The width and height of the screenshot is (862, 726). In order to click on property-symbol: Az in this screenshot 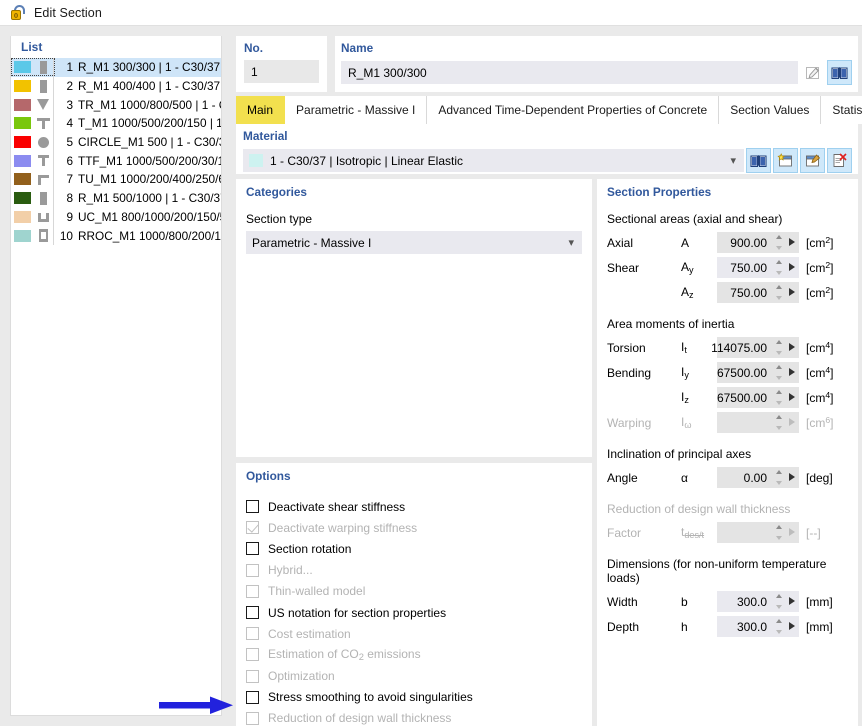, I will do `click(687, 292)`.